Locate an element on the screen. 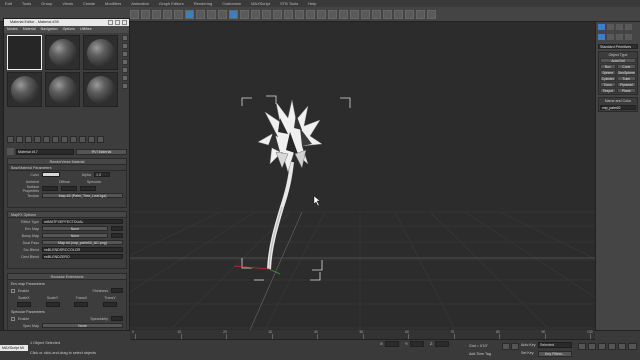 The height and width of the screenshot is (360, 640). align-icon is located at coordinates (354, 14).